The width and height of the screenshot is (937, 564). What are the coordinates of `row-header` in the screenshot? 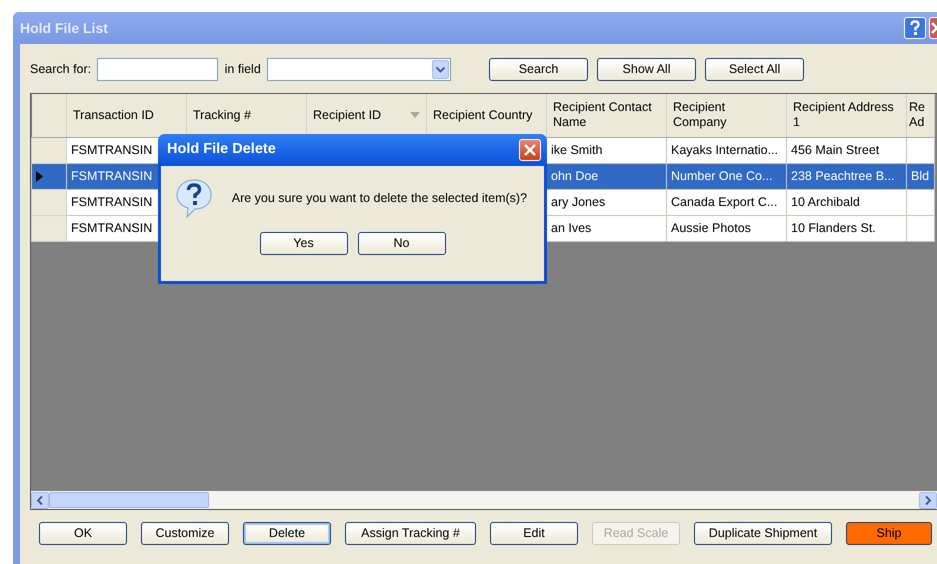 It's located at (49, 176).